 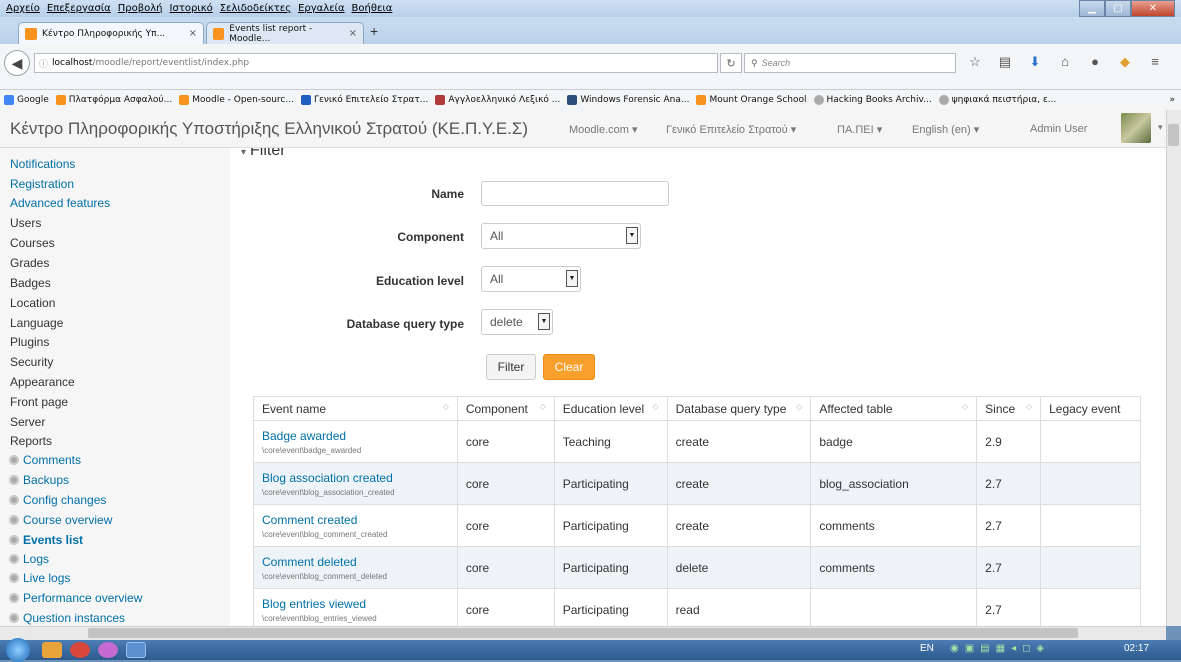 I want to click on sidebar-item-badges: Badges, so click(x=30, y=283).